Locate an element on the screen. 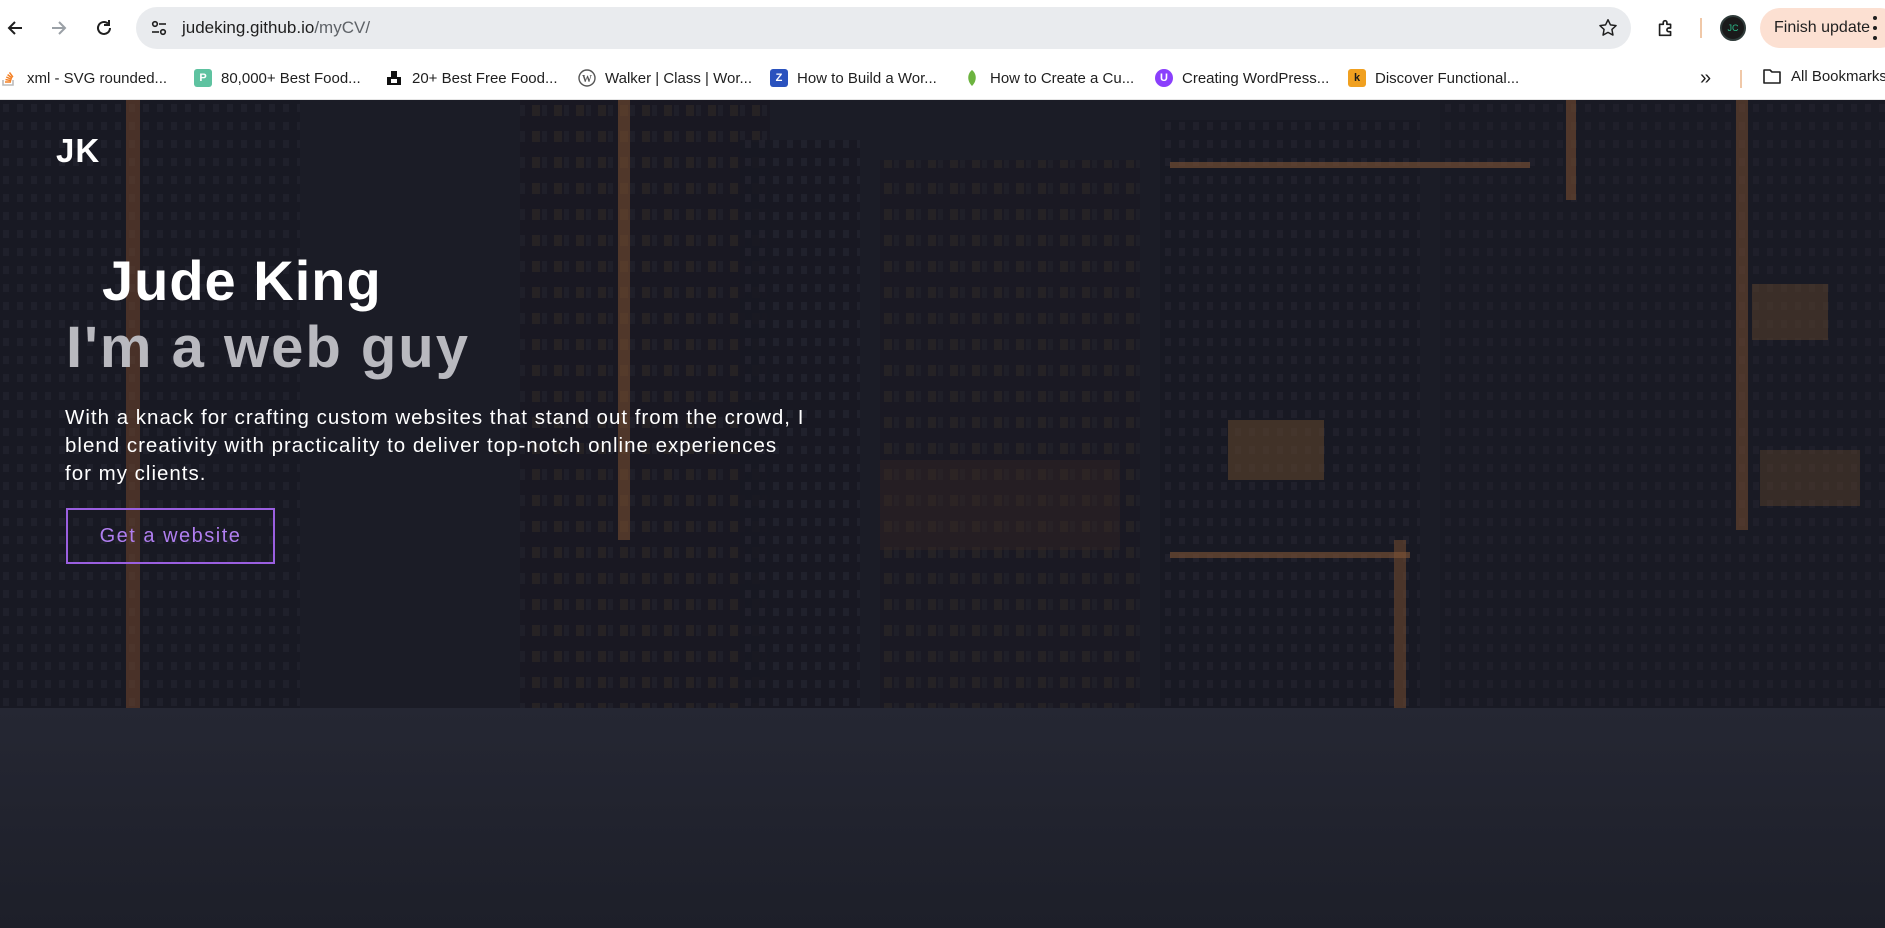 Image resolution: width=1885 pixels, height=928 pixels. leaf-icon is located at coordinates (972, 78).